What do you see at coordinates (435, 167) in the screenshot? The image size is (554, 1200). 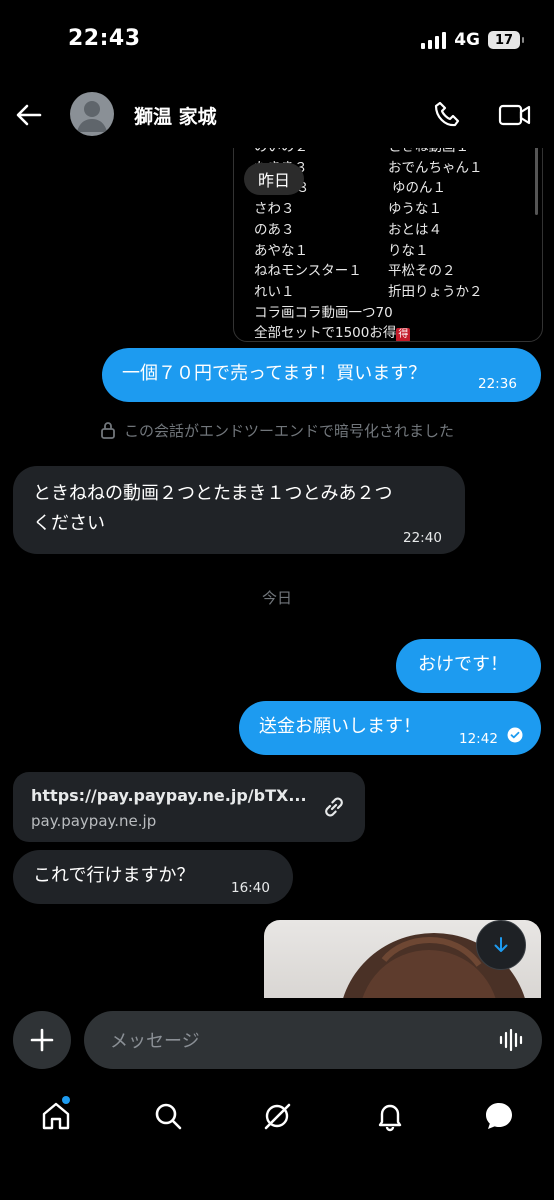 I see `roster-row-right: おでんちゃん１` at bounding box center [435, 167].